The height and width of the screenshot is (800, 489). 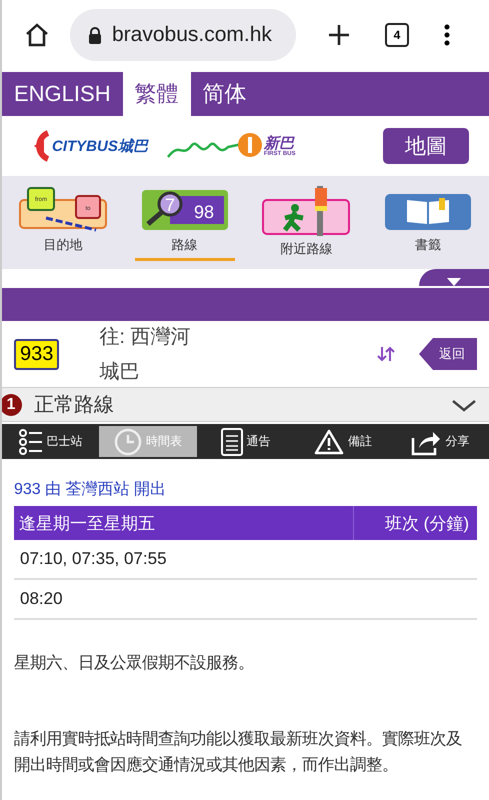 What do you see at coordinates (426, 146) in the screenshot?
I see `map-button: 地圖` at bounding box center [426, 146].